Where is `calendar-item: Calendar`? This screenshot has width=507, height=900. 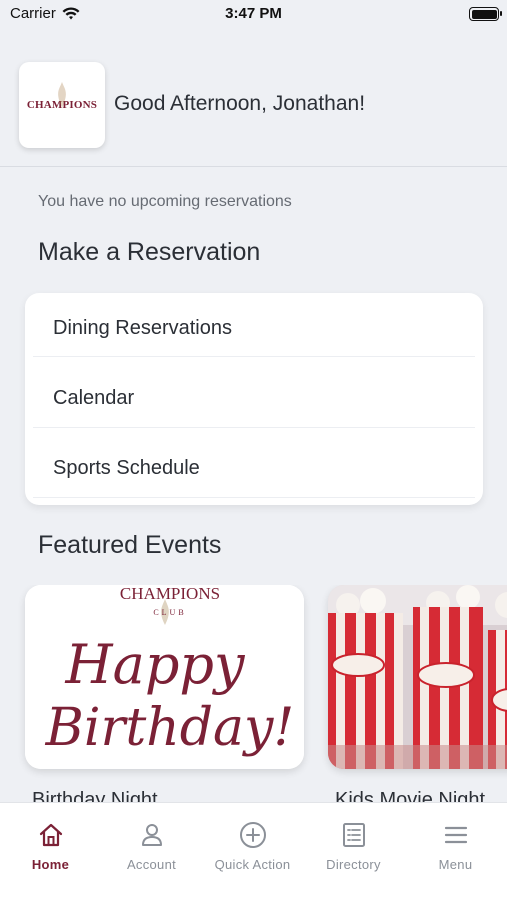
calendar-item: Calendar is located at coordinates (254, 398).